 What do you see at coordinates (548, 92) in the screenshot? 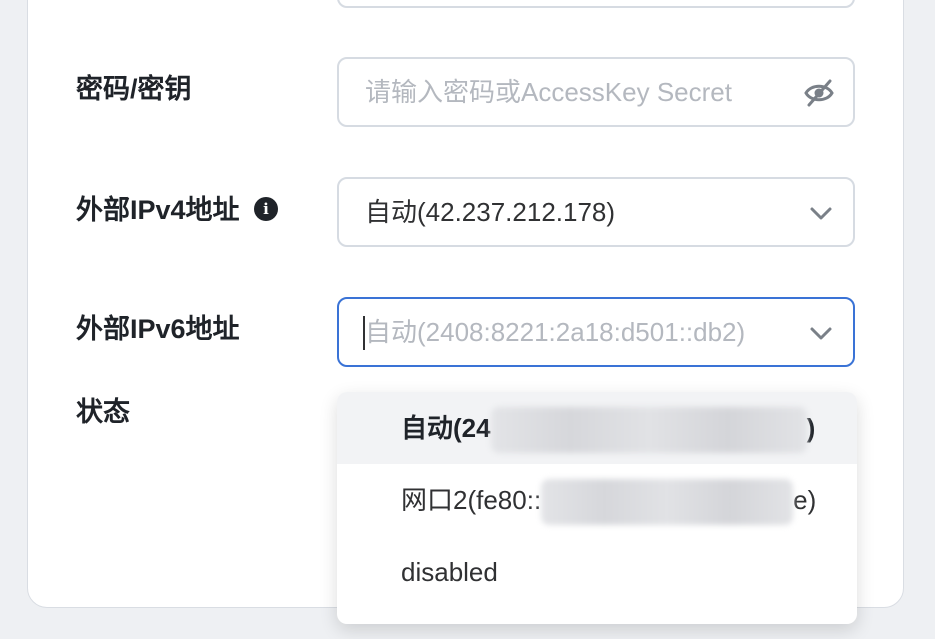
I see `password-placeholder: 请输入密码或AccessKey Secret` at bounding box center [548, 92].